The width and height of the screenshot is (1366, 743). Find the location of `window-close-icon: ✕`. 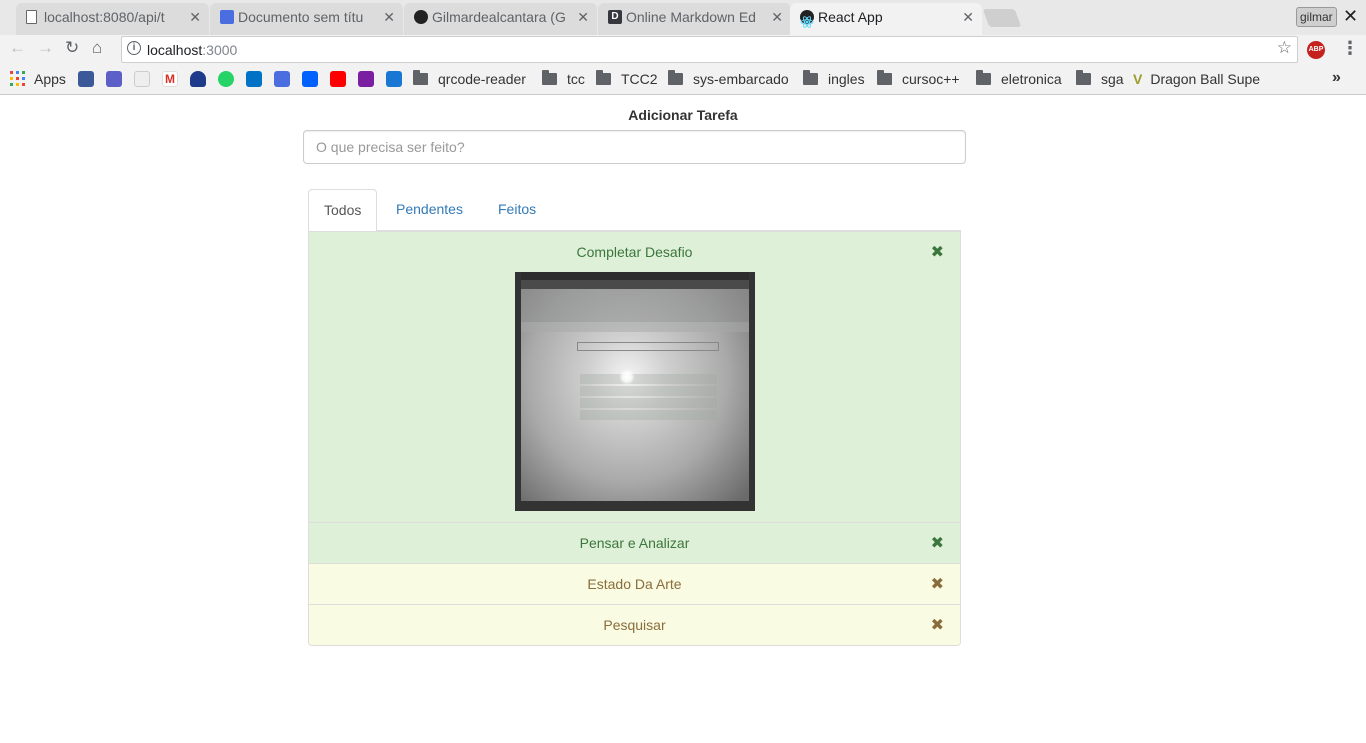

window-close-icon: ✕ is located at coordinates (1350, 16).